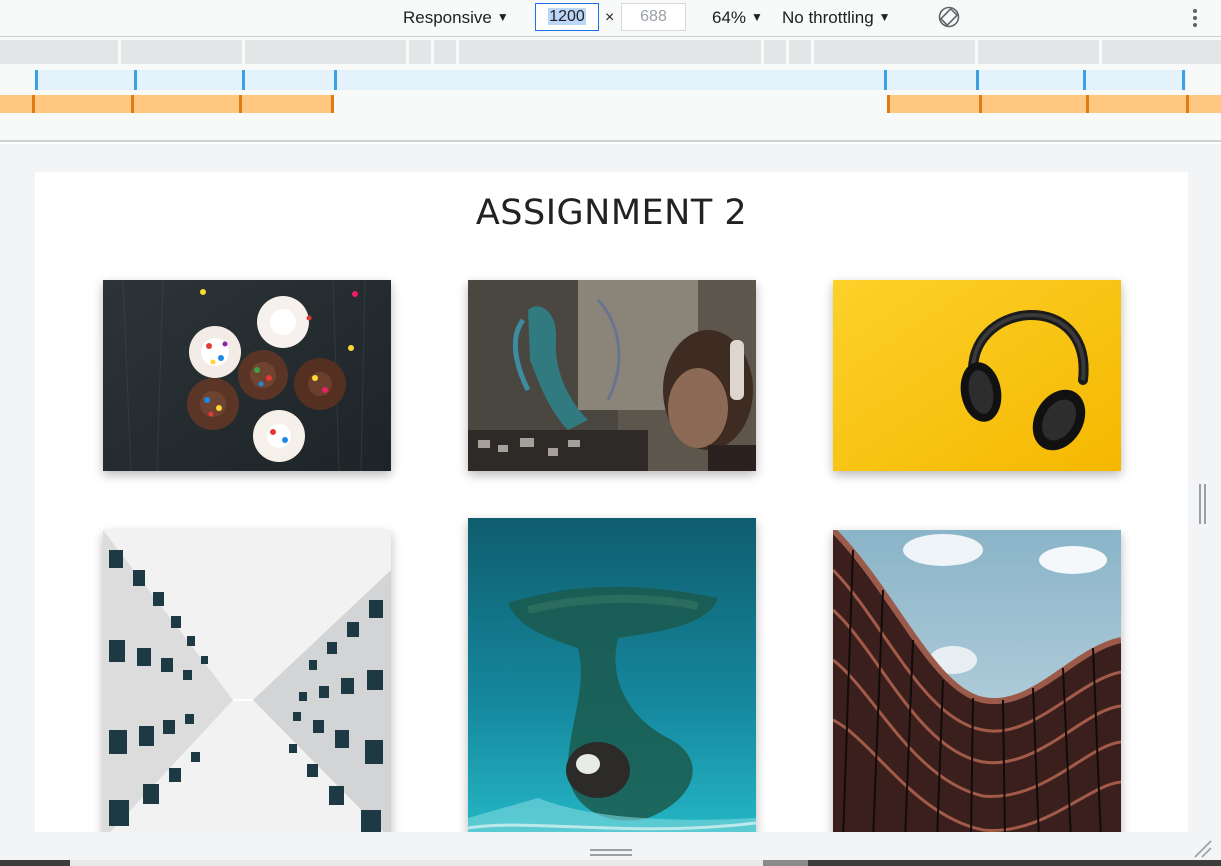  I want to click on page-title: ASSIGNMENT 2, so click(611, 213).